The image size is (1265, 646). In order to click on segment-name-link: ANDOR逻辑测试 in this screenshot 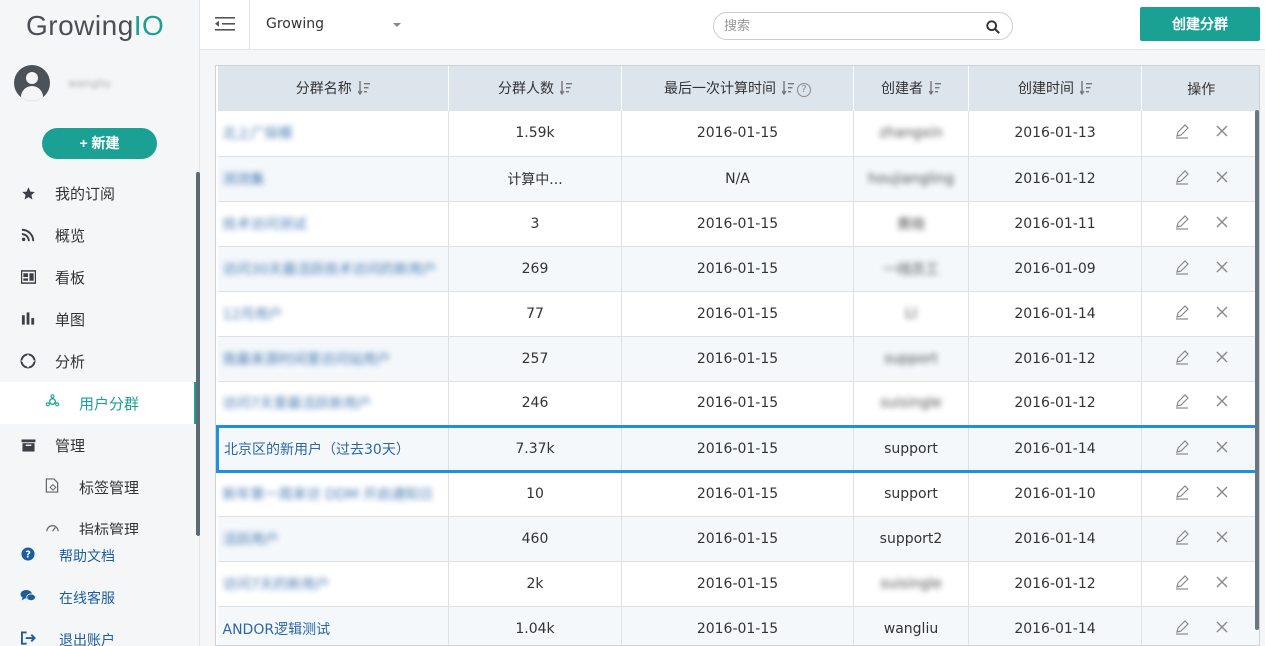, I will do `click(277, 630)`.